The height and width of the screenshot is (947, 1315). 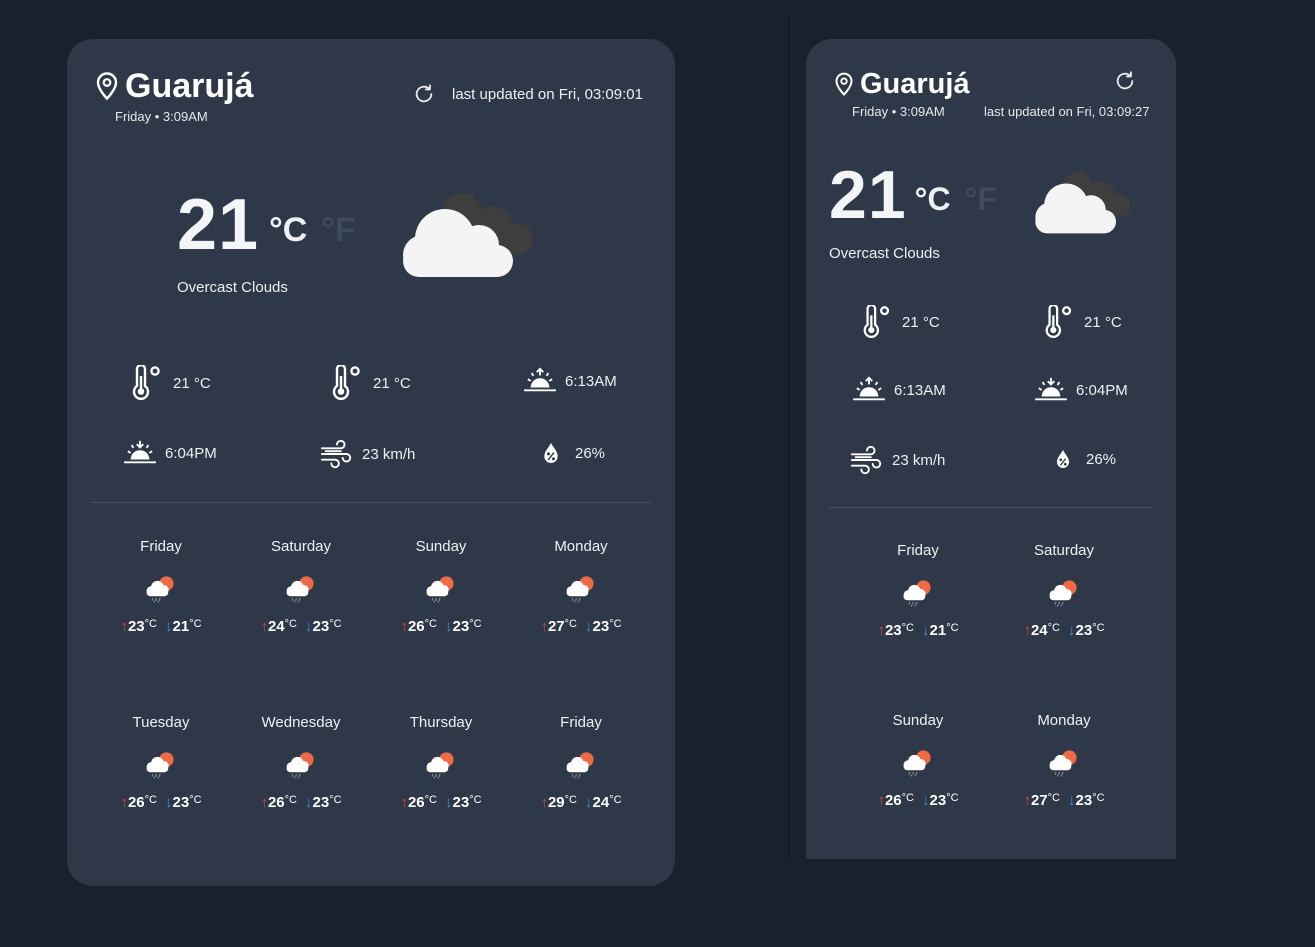 I want to click on stat-wind: 23 km/h, so click(x=367, y=454).